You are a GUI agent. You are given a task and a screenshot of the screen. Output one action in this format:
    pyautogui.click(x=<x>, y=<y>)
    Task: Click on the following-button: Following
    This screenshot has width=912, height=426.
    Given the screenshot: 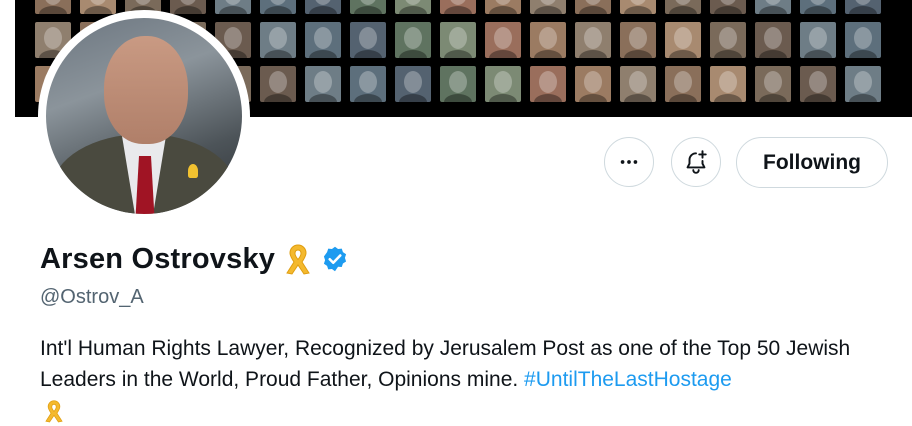 What is the action you would take?
    pyautogui.click(x=812, y=162)
    